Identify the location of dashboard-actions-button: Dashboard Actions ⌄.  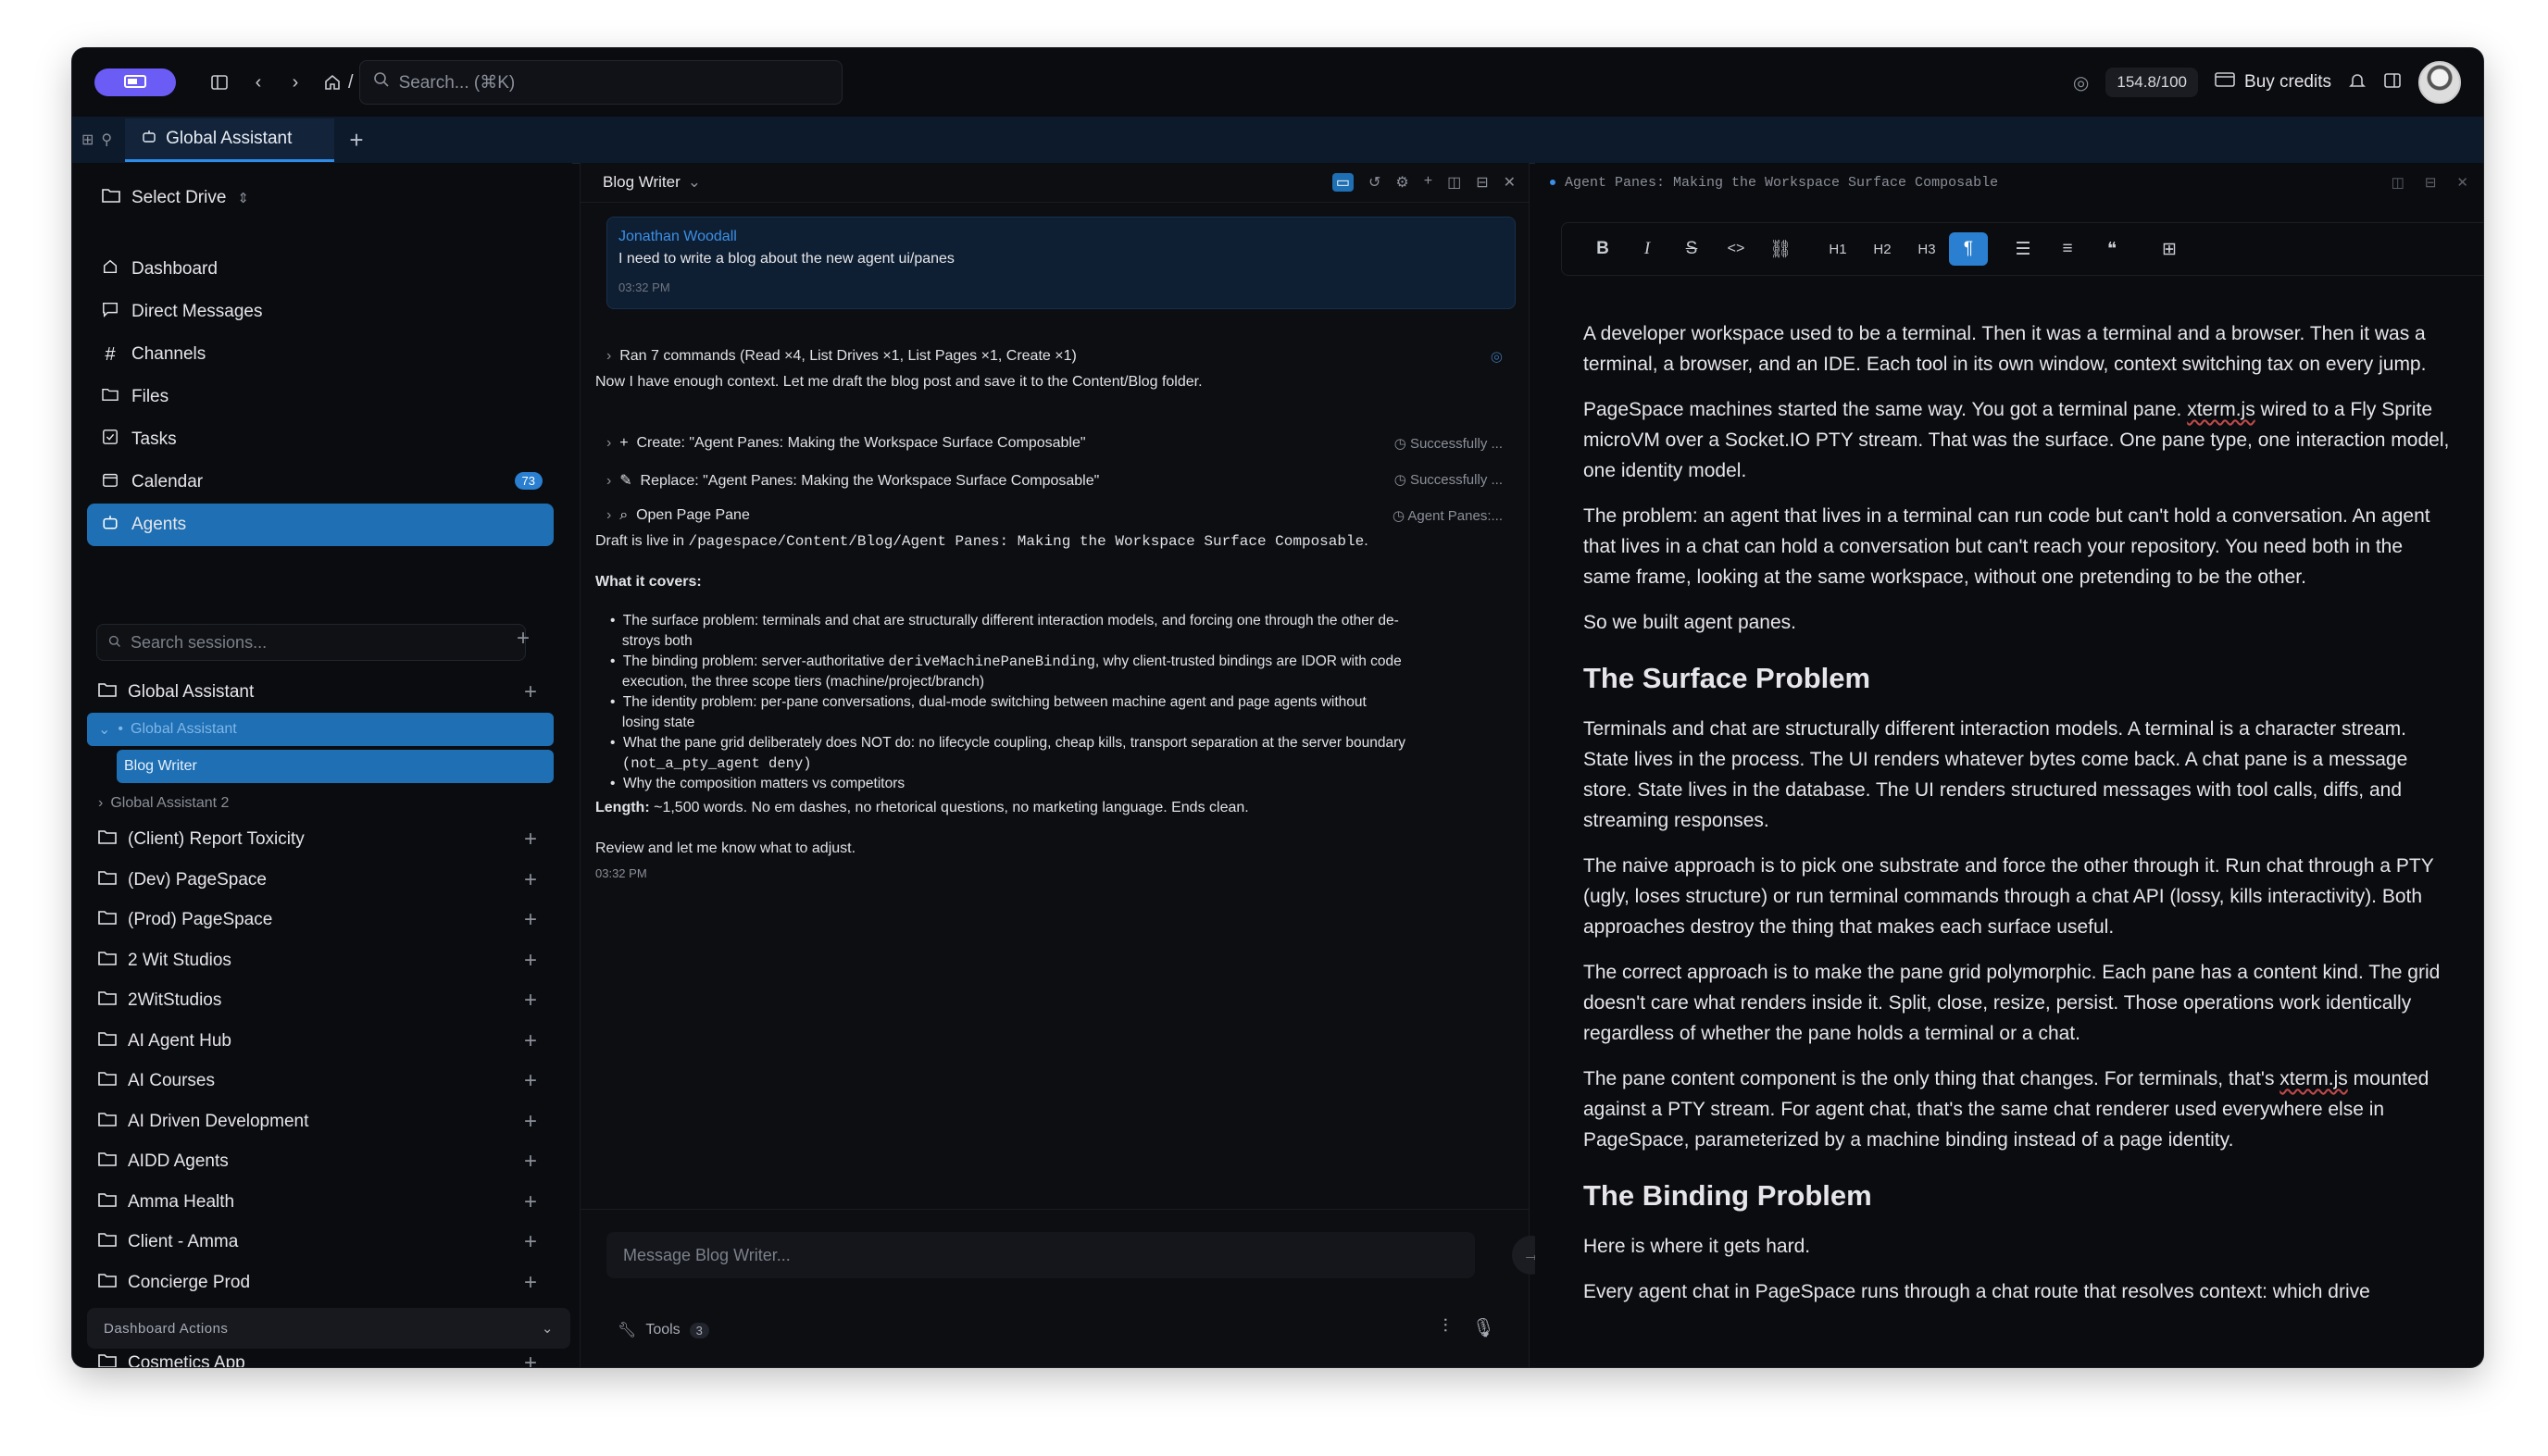
(328, 1328).